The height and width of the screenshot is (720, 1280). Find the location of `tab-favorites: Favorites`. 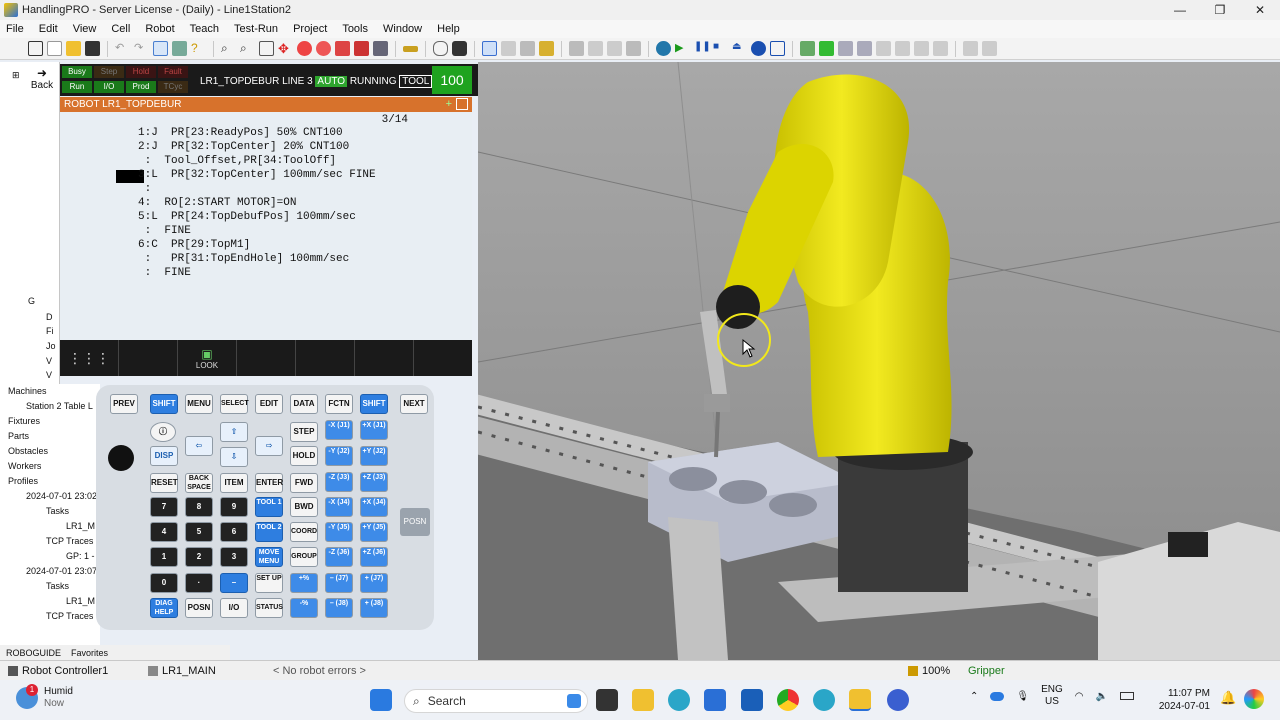

tab-favorites: Favorites is located at coordinates (89, 653).